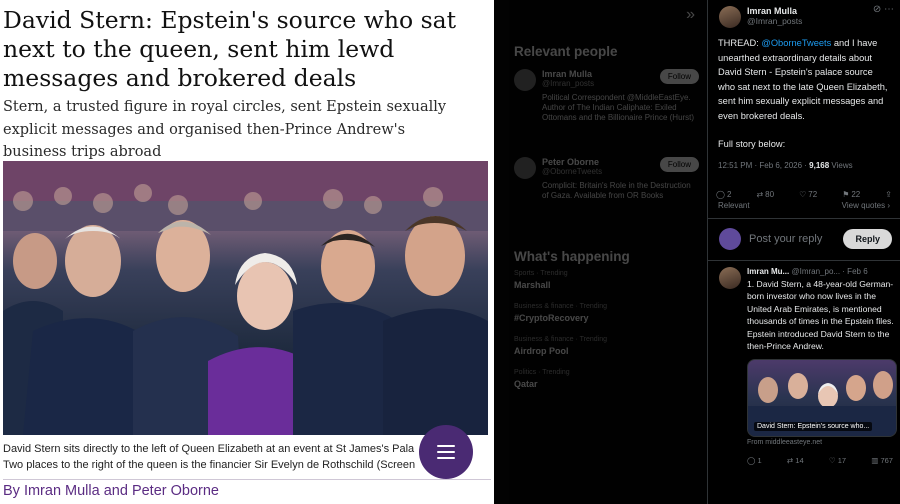 The image size is (900, 504). I want to click on reply-input: Post your reply, so click(792, 239).